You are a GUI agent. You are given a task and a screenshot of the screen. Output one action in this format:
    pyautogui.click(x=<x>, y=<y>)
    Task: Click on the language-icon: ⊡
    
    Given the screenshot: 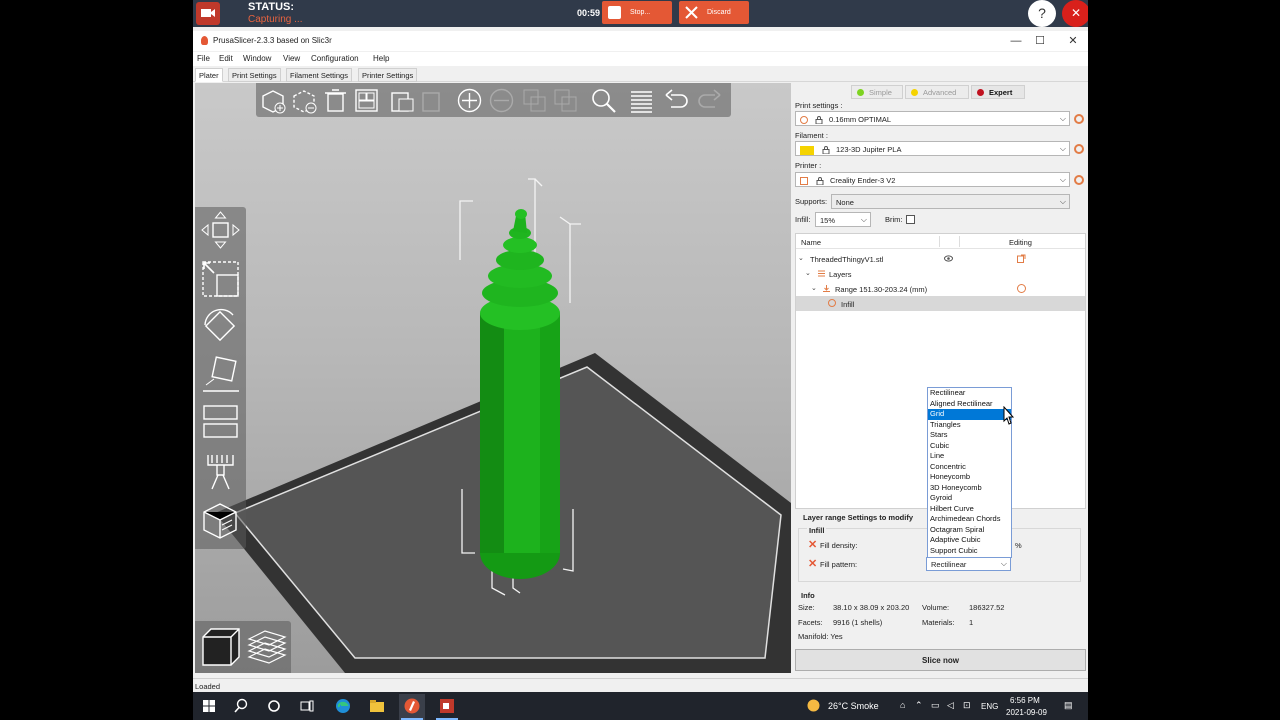 What is the action you would take?
    pyautogui.click(x=967, y=705)
    